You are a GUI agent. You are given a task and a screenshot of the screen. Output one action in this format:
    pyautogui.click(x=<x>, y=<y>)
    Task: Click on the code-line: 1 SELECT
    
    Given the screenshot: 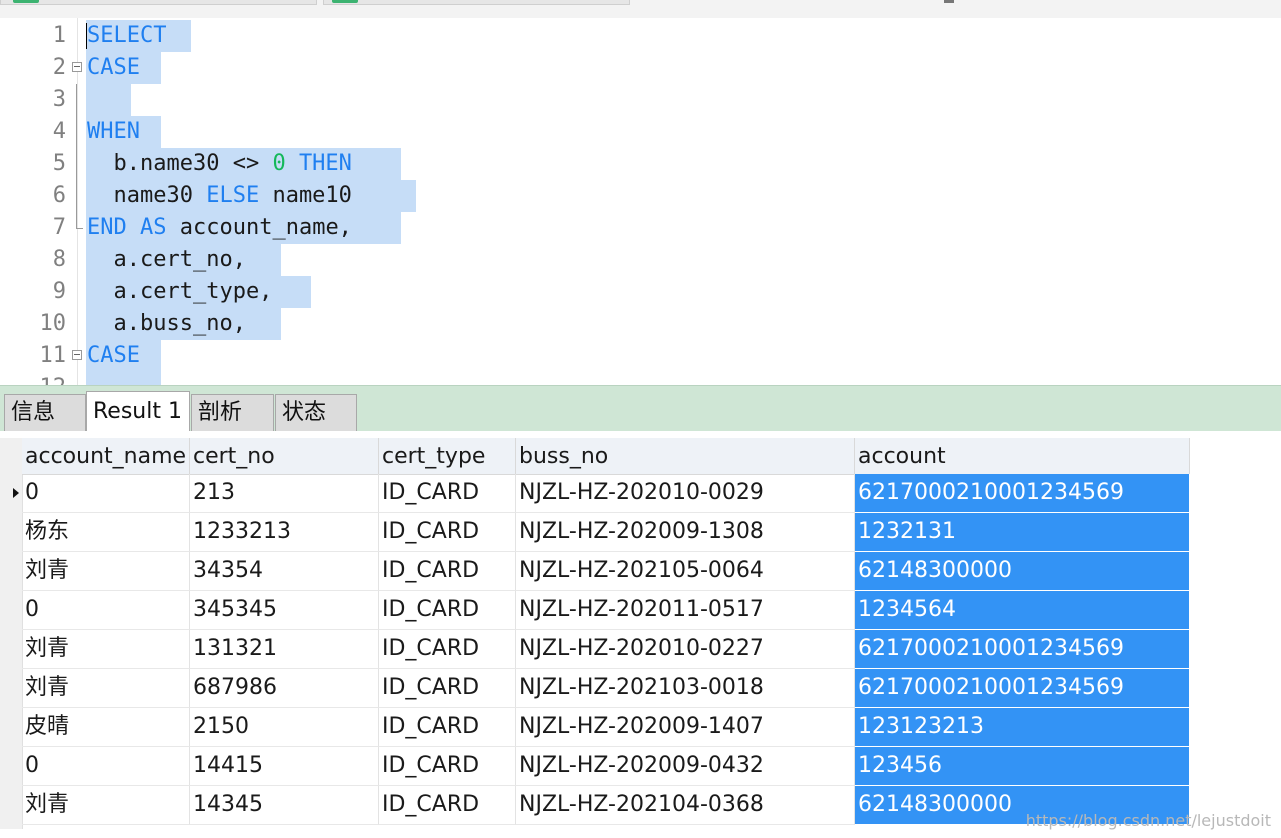 What is the action you would take?
    pyautogui.click(x=640, y=36)
    